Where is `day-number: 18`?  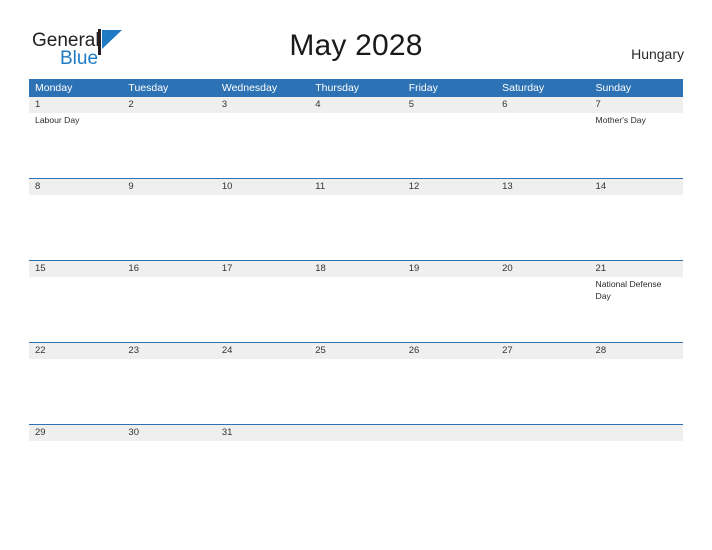 day-number: 18 is located at coordinates (355, 269).